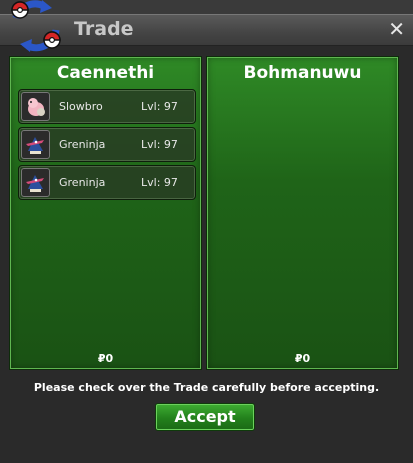 This screenshot has height=463, width=413. I want to click on right-trainer-name: Bohmanuwu, so click(302, 73).